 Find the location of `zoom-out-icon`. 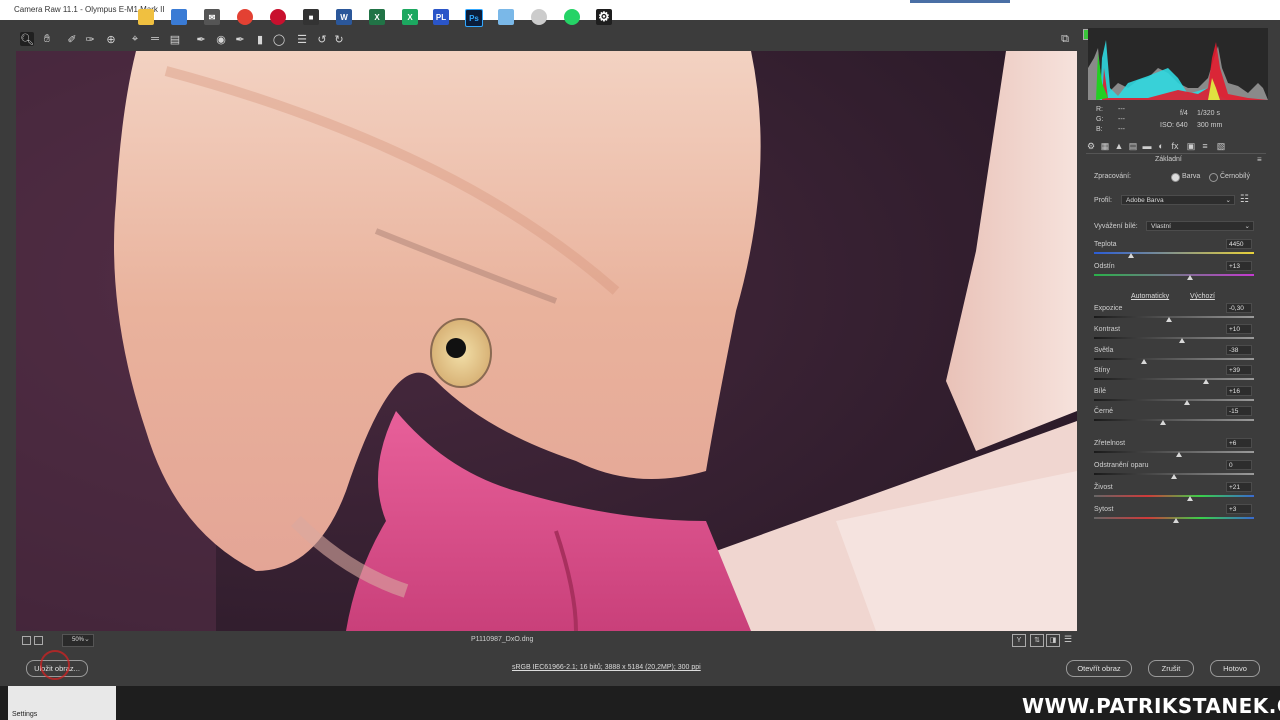

zoom-out-icon is located at coordinates (26, 640).